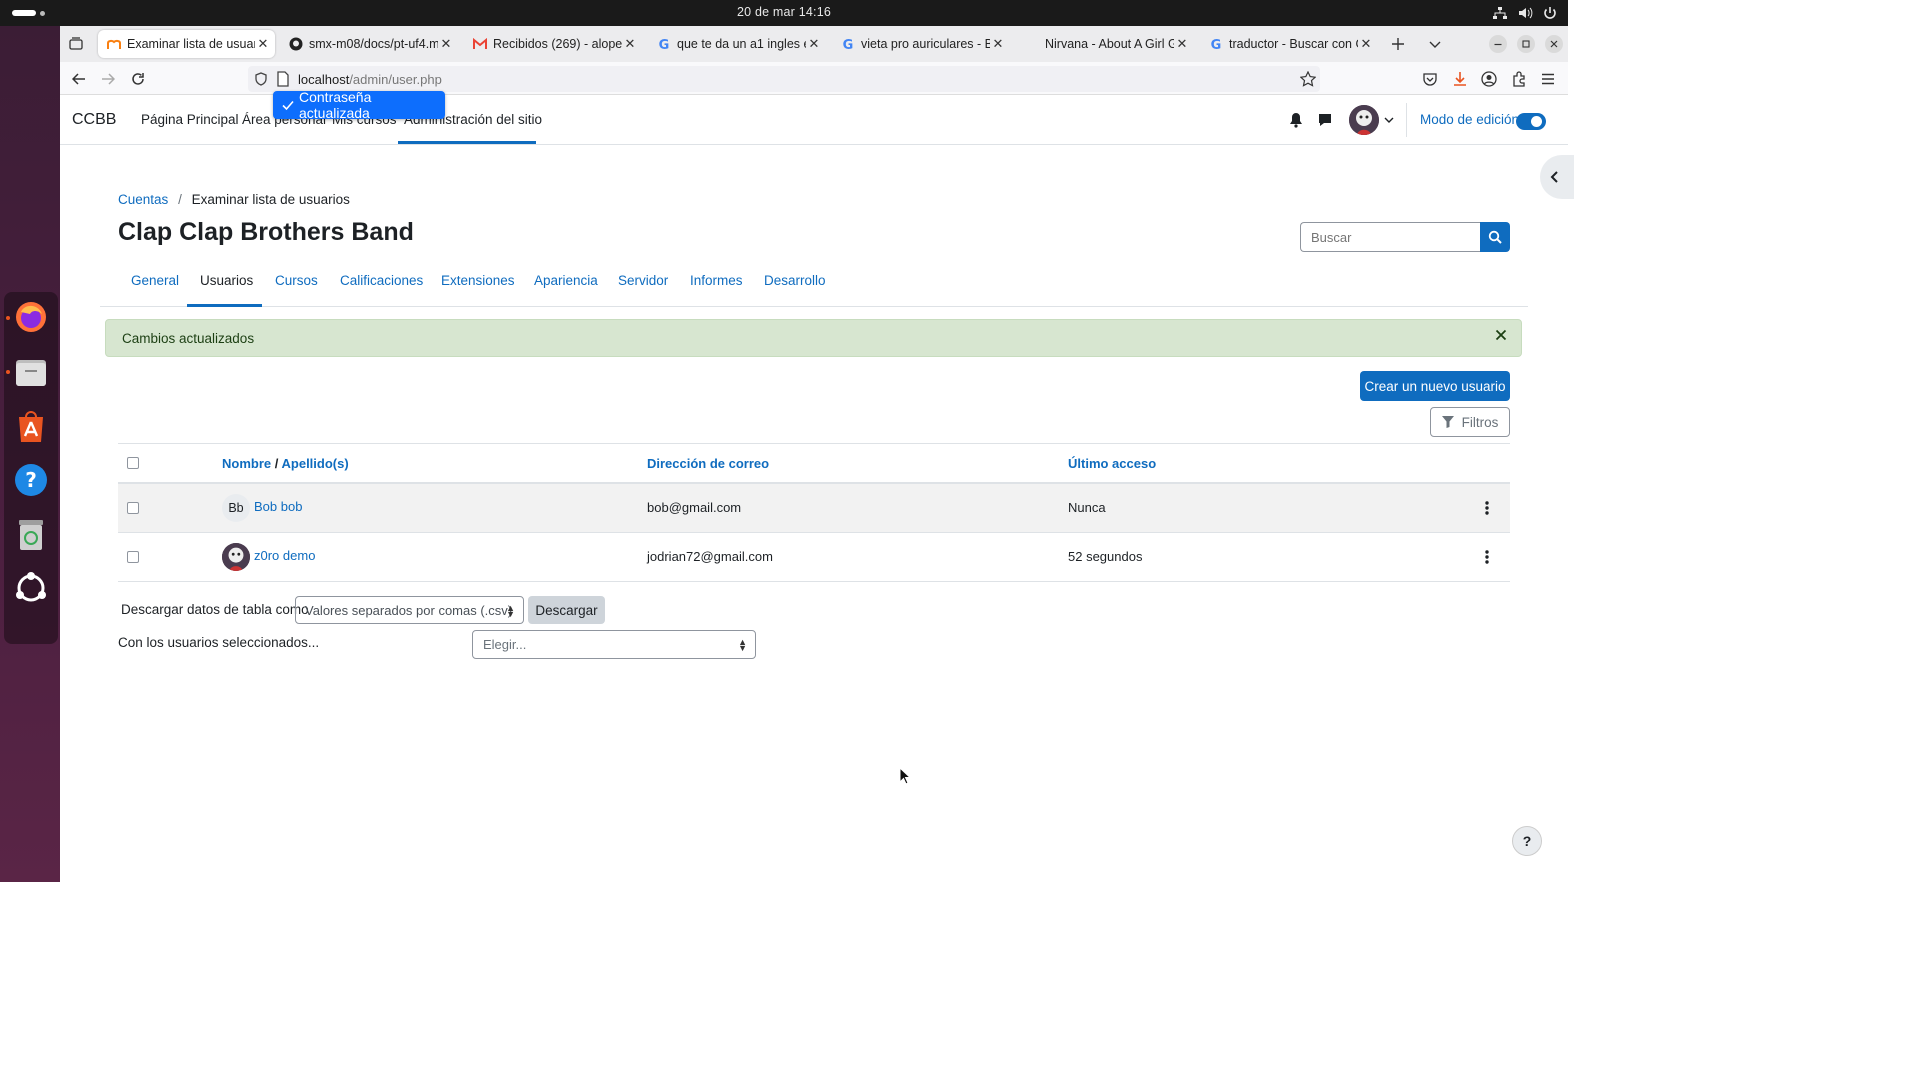  What do you see at coordinates (566, 280) in the screenshot?
I see `tab-appearance: Apariencia` at bounding box center [566, 280].